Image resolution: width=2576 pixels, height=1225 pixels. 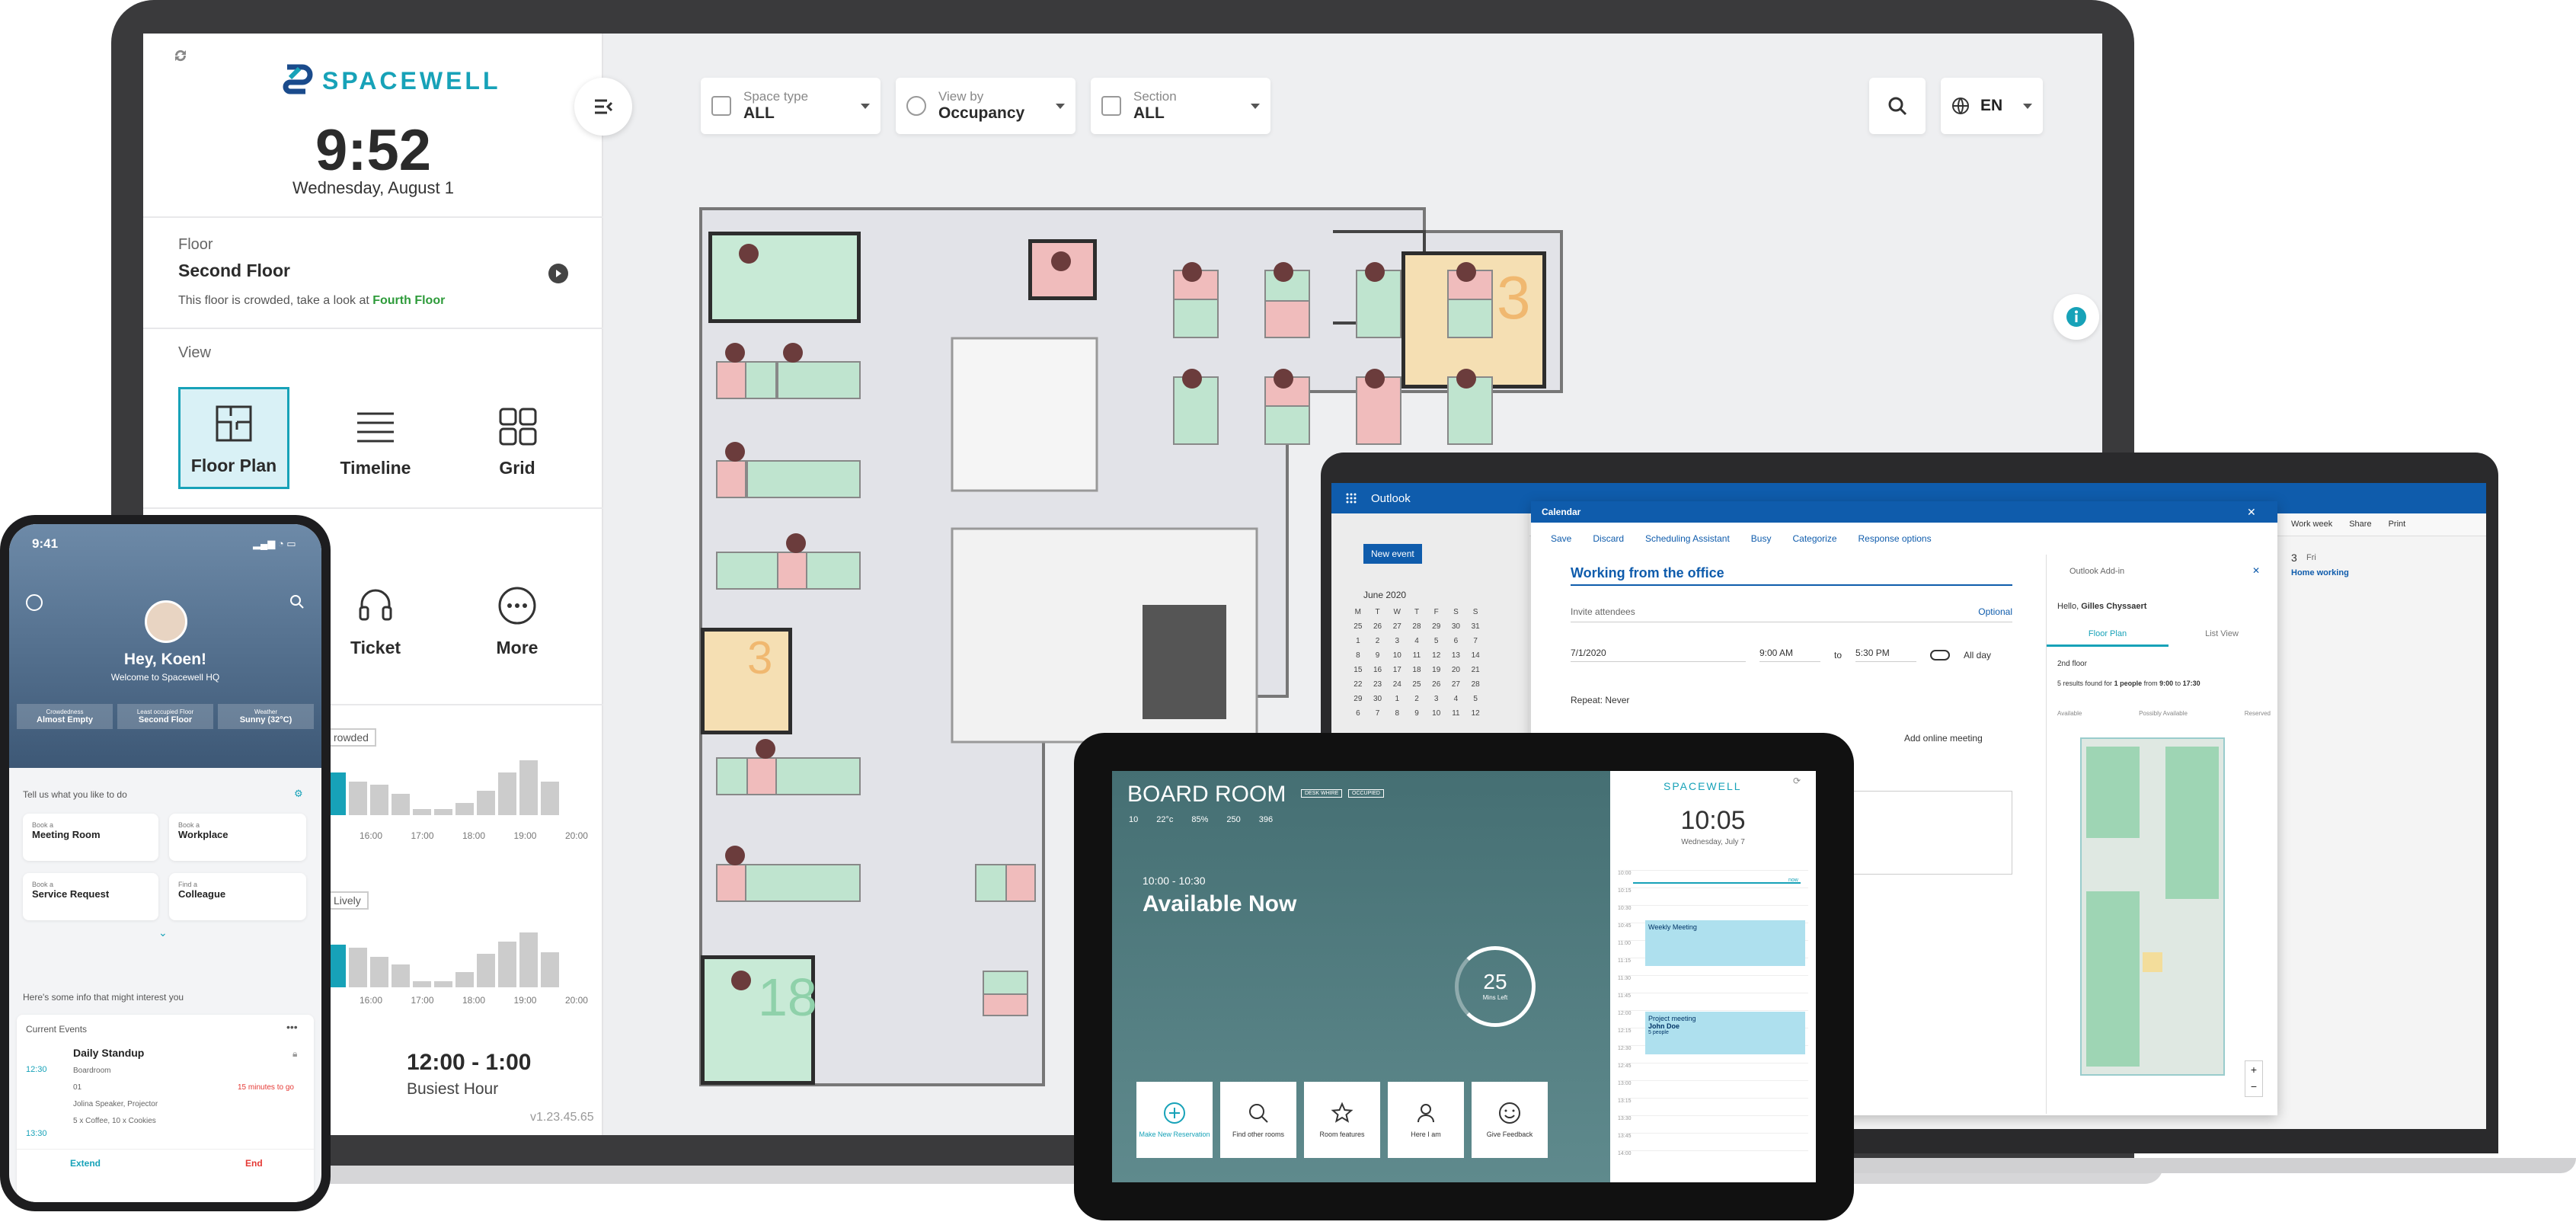 What do you see at coordinates (1995, 611) in the screenshot?
I see `optional-link: Optional` at bounding box center [1995, 611].